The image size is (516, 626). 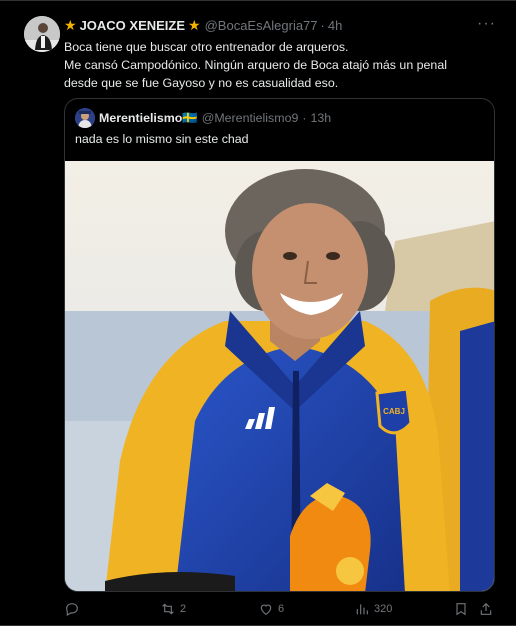 I want to click on club-crest-label: CABJ, so click(x=394, y=411).